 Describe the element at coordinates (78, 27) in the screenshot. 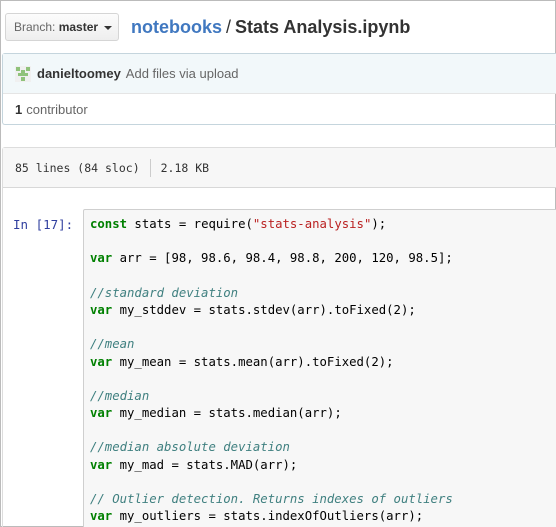

I see `branch-name: master` at that location.